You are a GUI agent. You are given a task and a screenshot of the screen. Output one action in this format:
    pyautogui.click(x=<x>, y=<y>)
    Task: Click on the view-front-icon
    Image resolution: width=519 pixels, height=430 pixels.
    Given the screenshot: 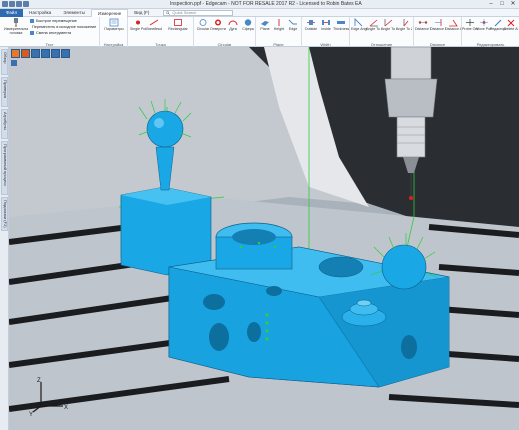 What is the action you would take?
    pyautogui.click(x=35, y=53)
    